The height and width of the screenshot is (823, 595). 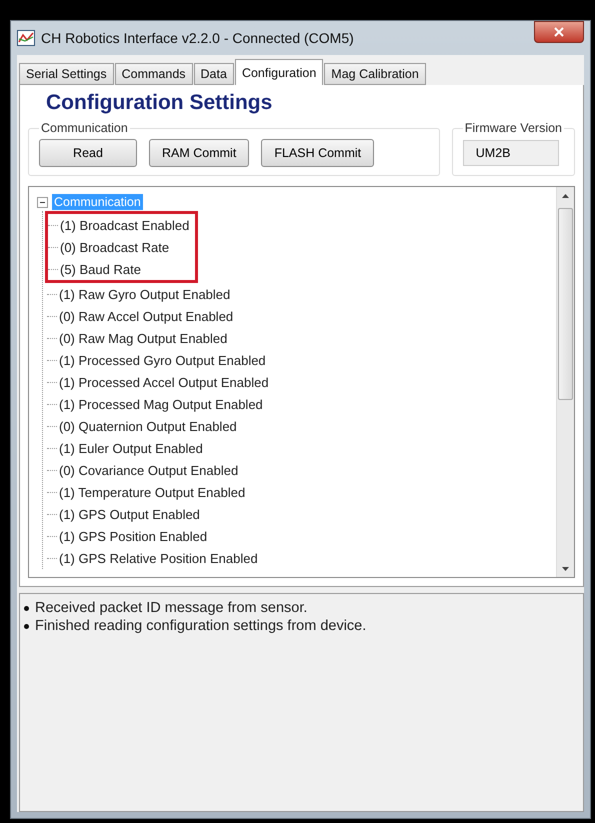 What do you see at coordinates (375, 74) in the screenshot?
I see `tab: Mag Calibration` at bounding box center [375, 74].